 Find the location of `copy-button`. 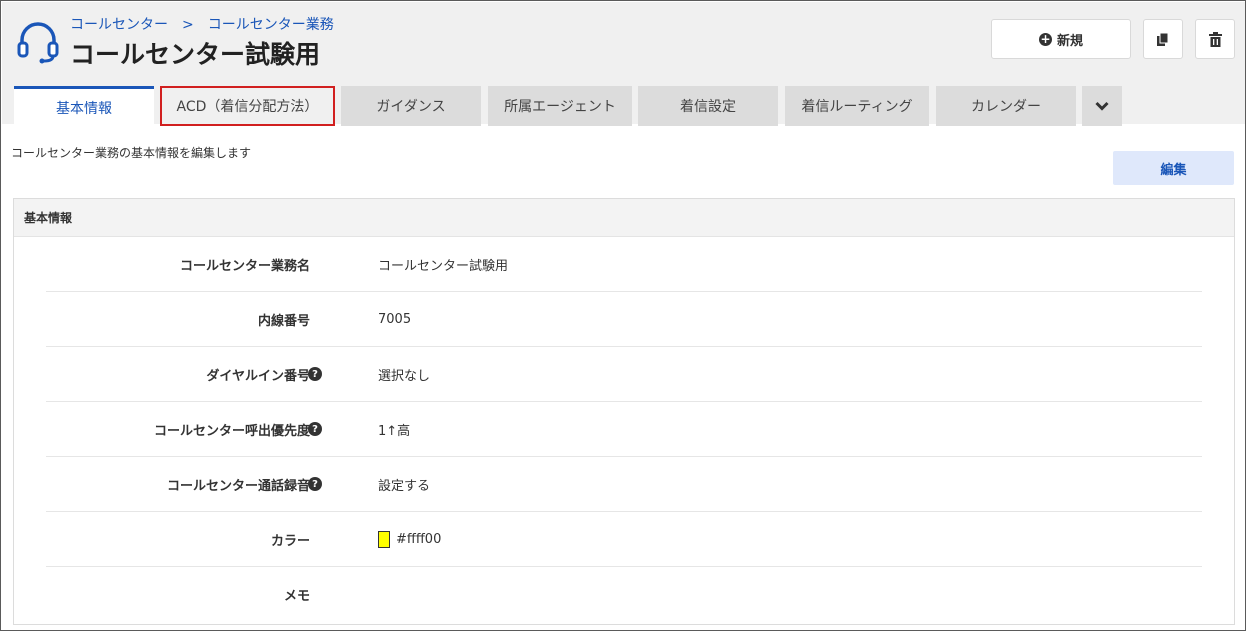

copy-button is located at coordinates (1163, 39).